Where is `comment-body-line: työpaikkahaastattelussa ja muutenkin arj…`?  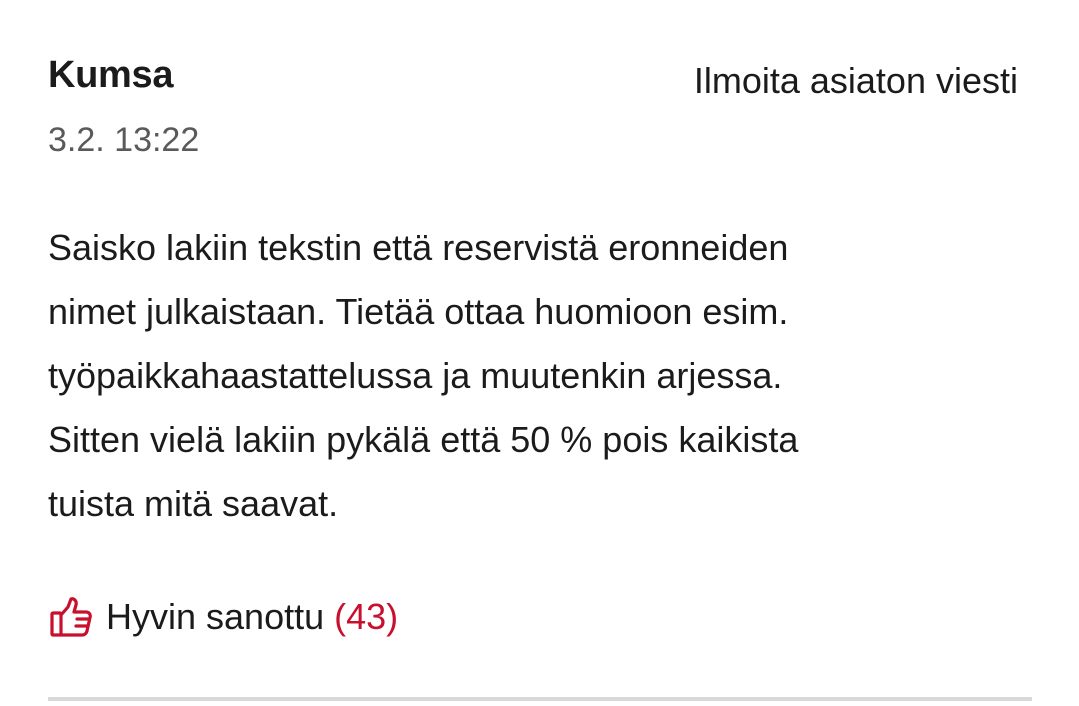
comment-body-line: työpaikkahaastattelussa ja muutenkin arj… is located at coordinates (415, 375).